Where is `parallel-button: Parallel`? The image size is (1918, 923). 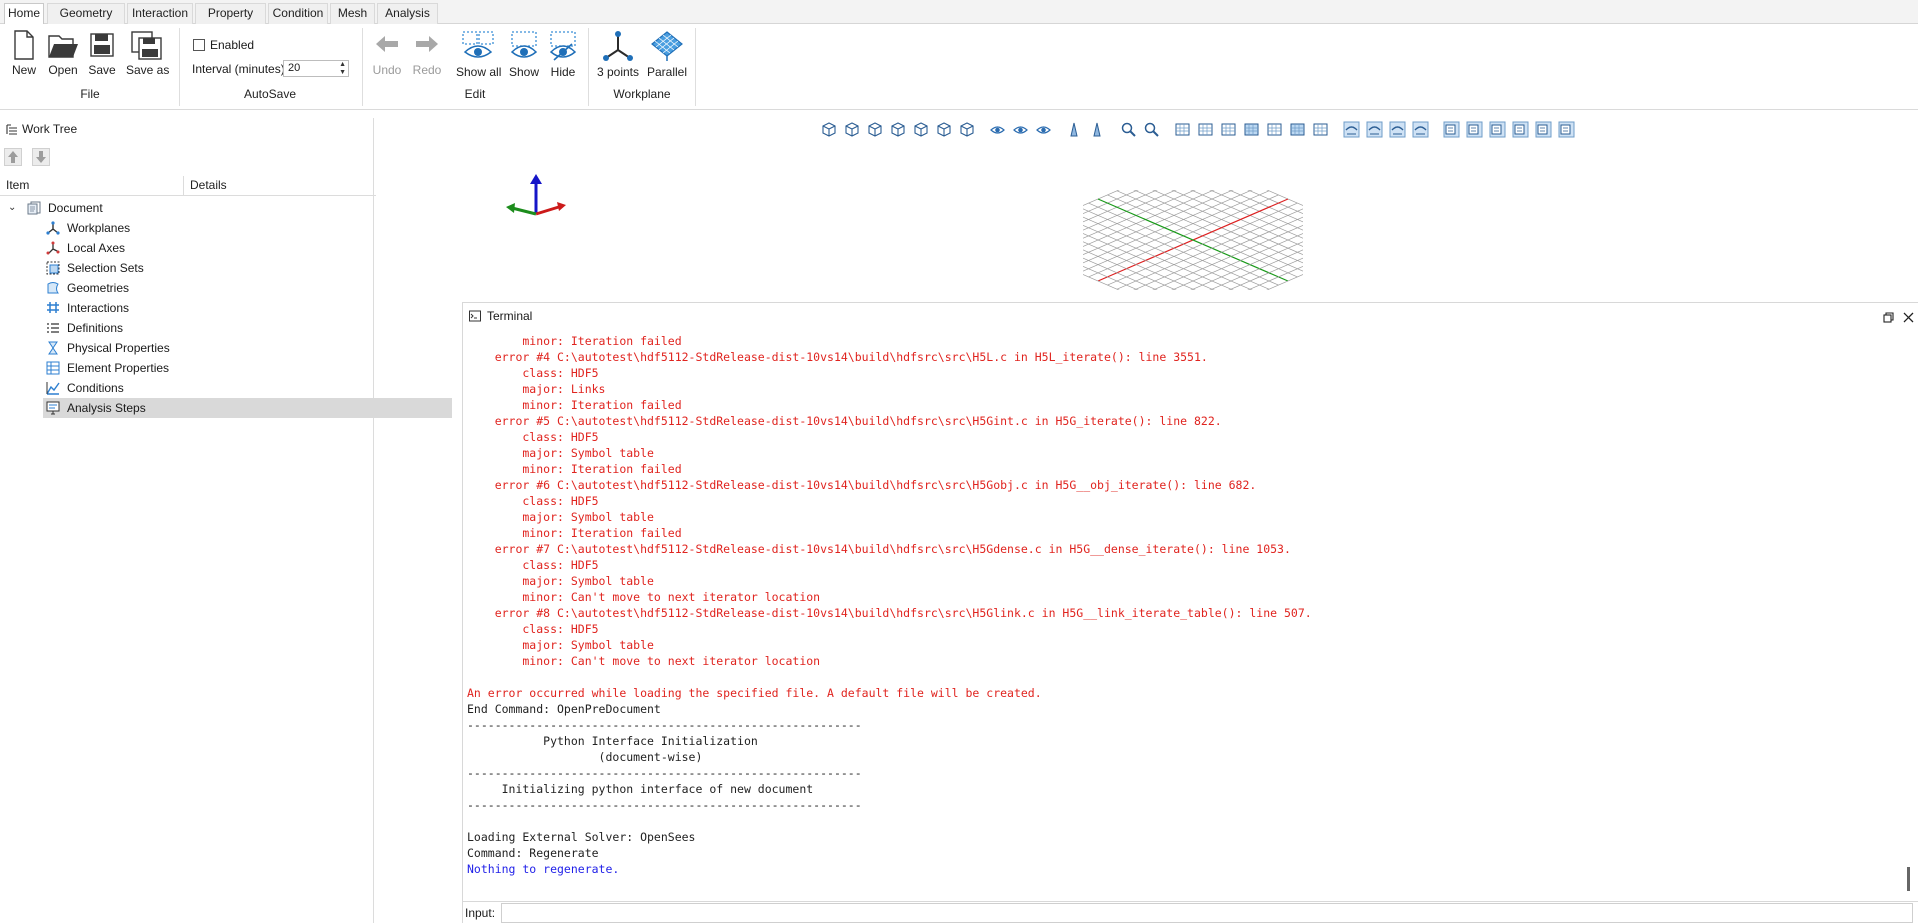
parallel-button: Parallel is located at coordinates (667, 54).